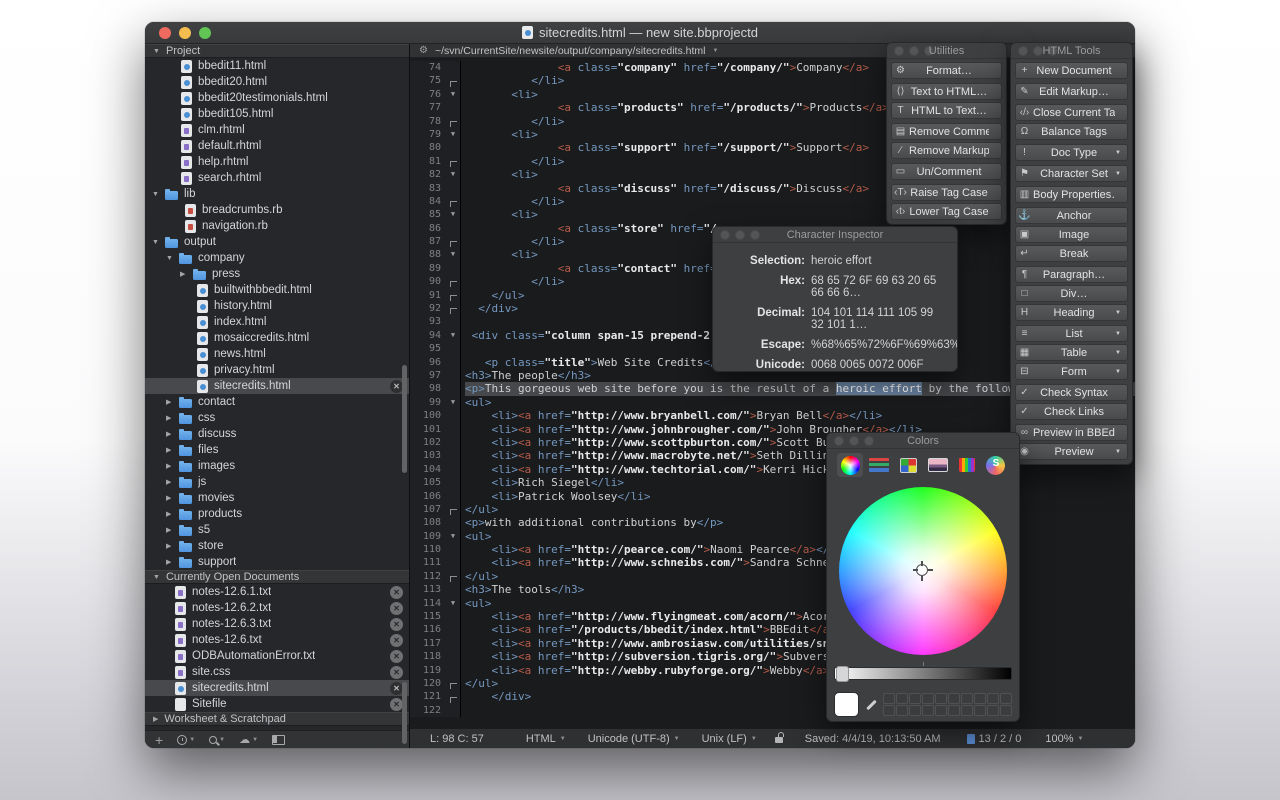 The height and width of the screenshot is (800, 1280). I want to click on sidebar-item-support: ▶ support, so click(277, 562).